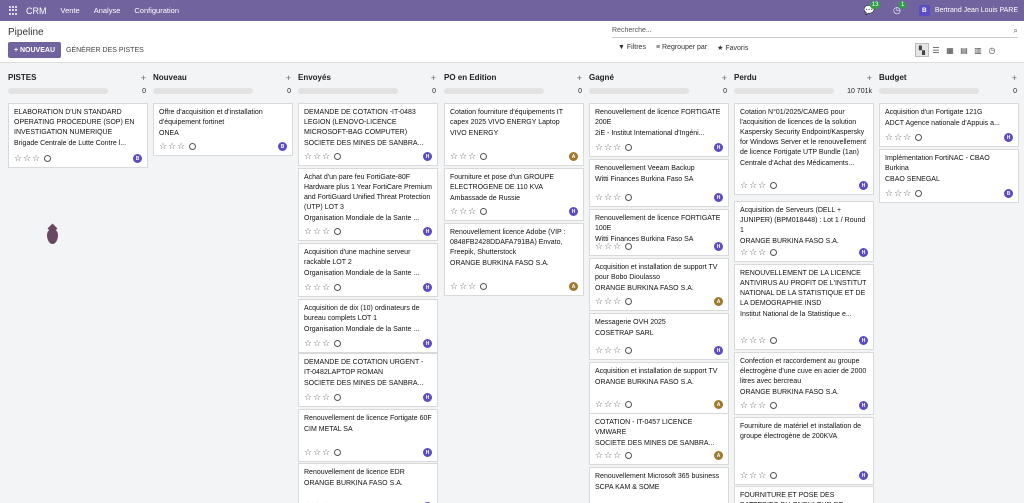 The width and height of the screenshot is (1024, 503). Describe the element at coordinates (314, 77) in the screenshot. I see `column-title: Envoyés` at that location.